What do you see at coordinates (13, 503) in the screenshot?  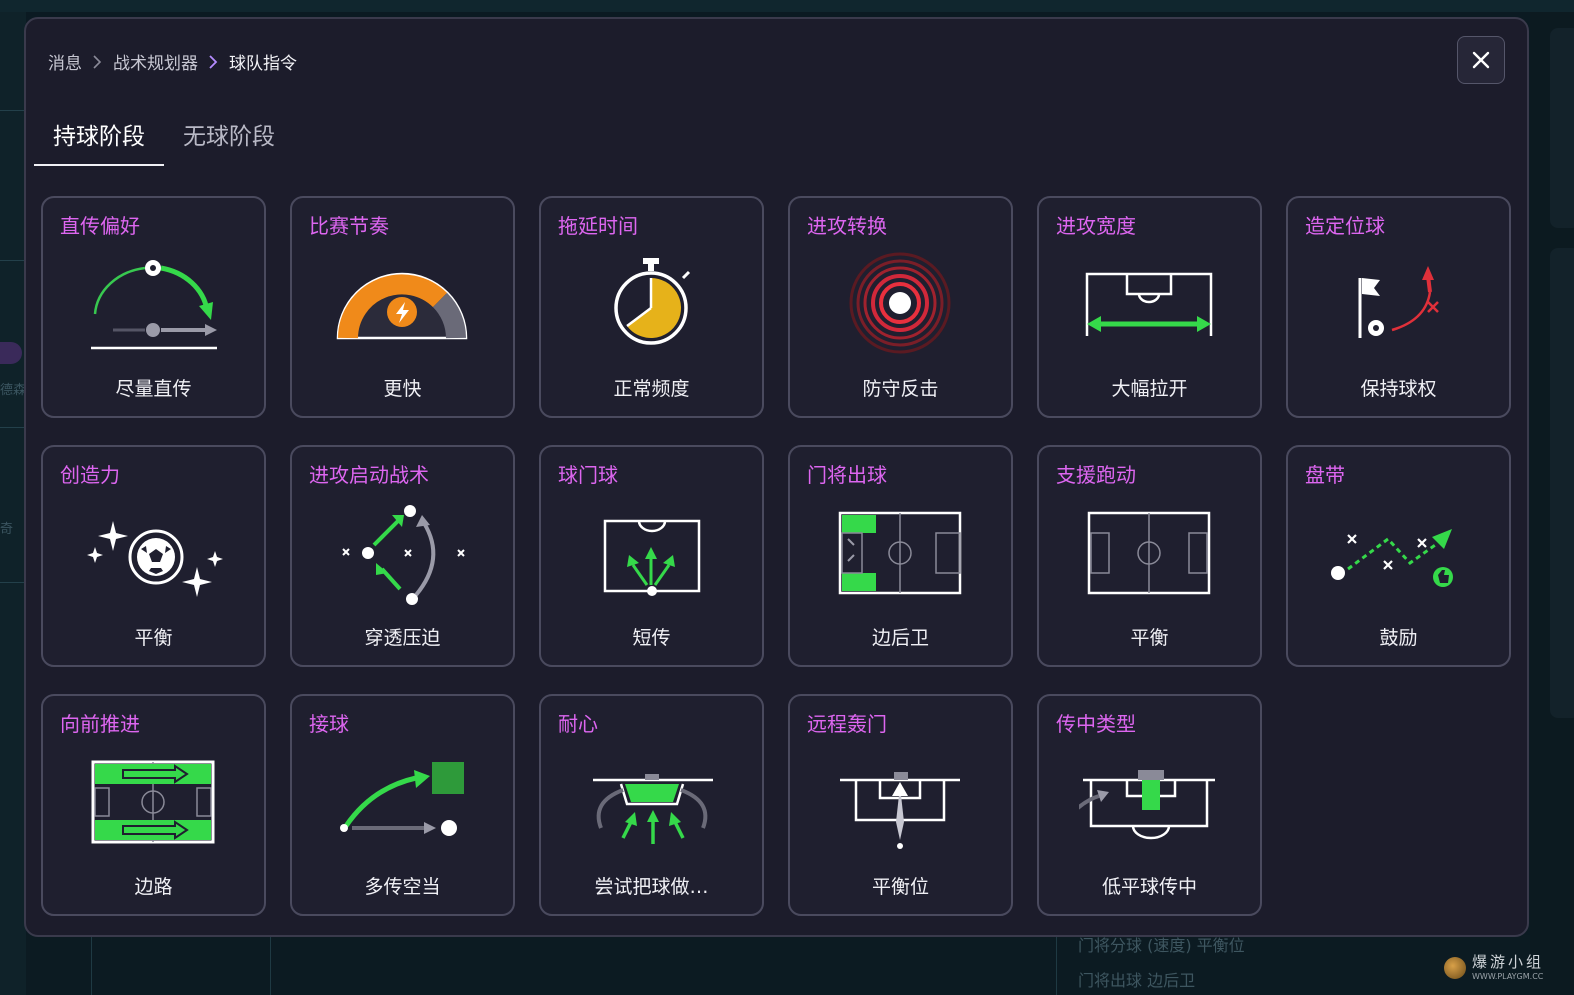 I see `background-left-panel: 德森 奇` at bounding box center [13, 503].